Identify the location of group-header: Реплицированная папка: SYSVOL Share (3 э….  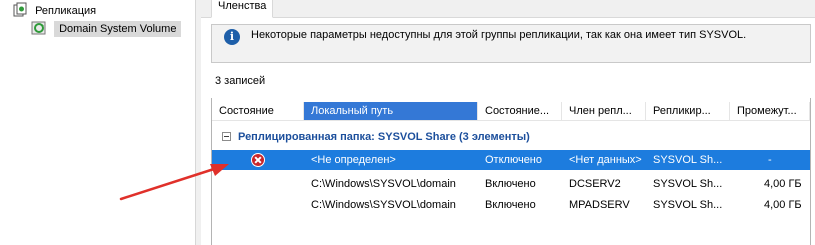
(511, 137).